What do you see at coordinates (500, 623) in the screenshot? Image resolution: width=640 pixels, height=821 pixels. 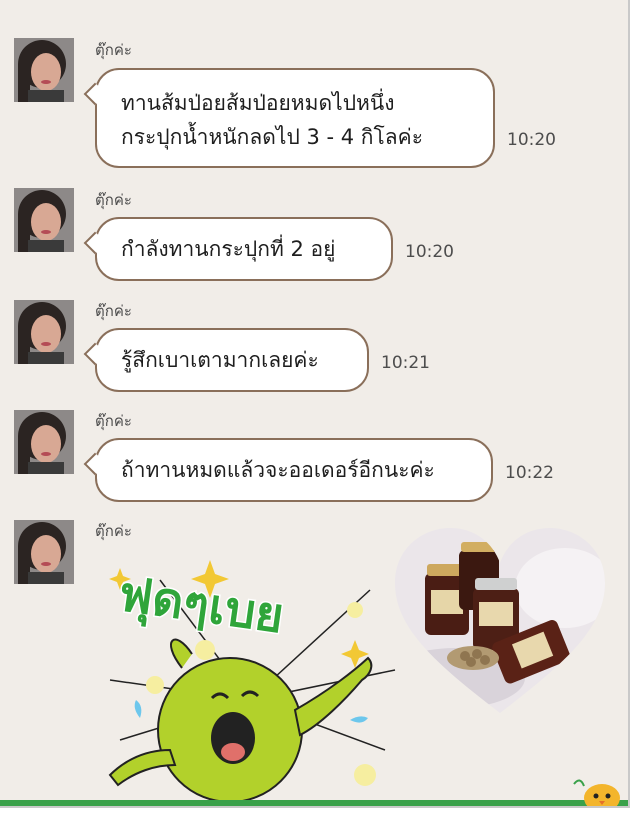 I see `heart-product-photo` at bounding box center [500, 623].